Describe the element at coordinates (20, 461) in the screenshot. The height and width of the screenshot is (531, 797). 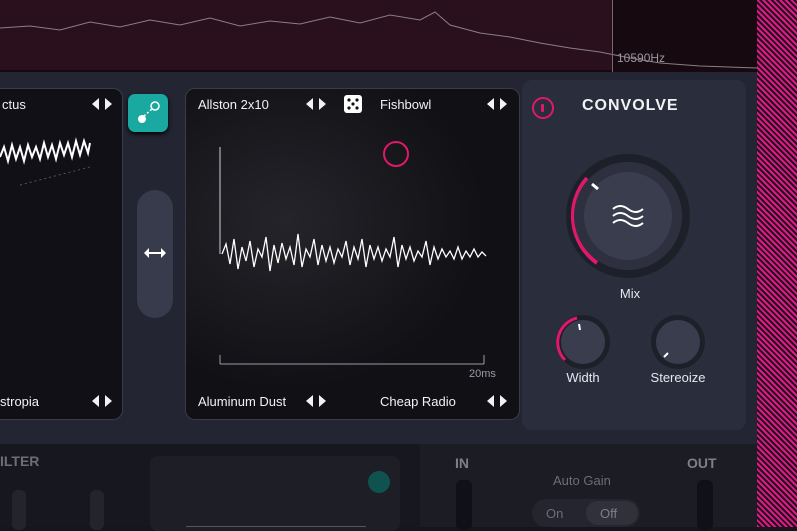
I see `filter-label: ILTER` at that location.